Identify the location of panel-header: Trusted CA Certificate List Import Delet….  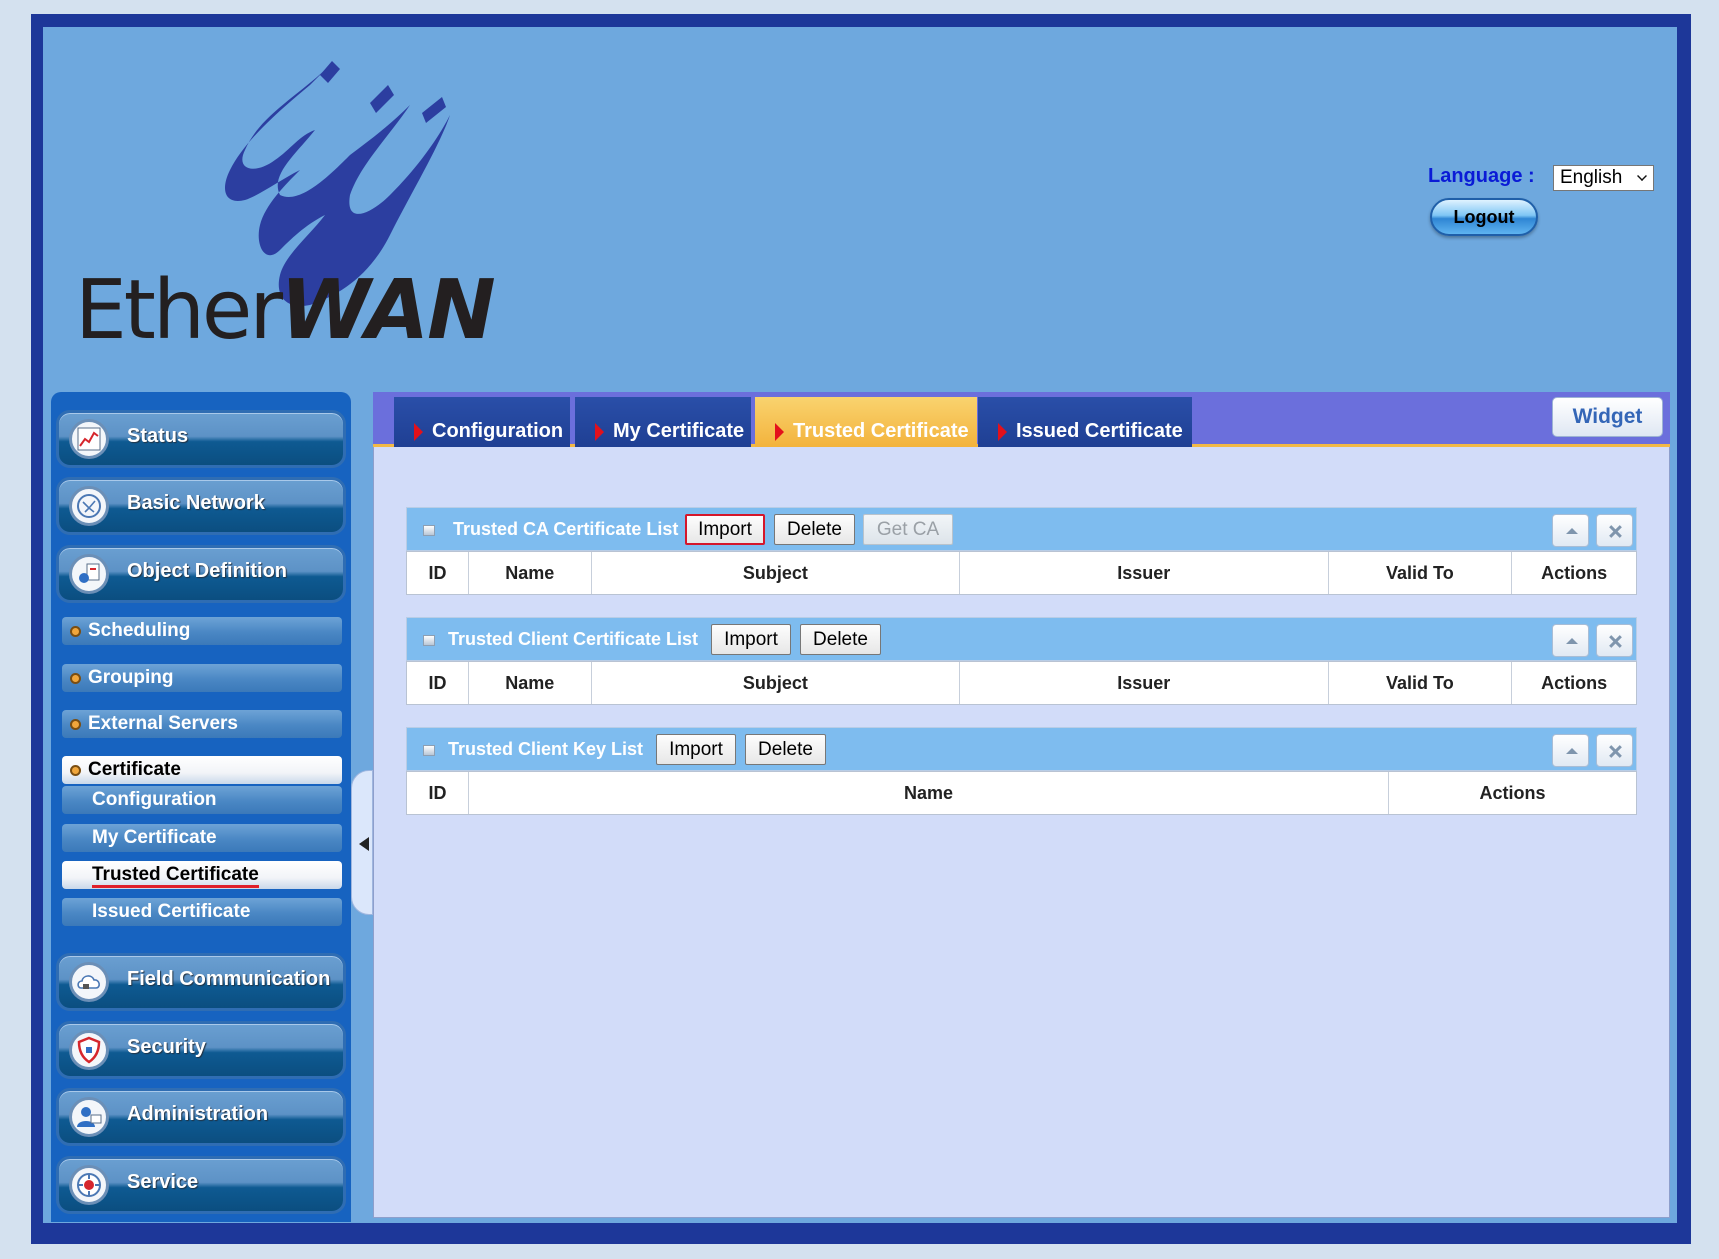
(1021, 529).